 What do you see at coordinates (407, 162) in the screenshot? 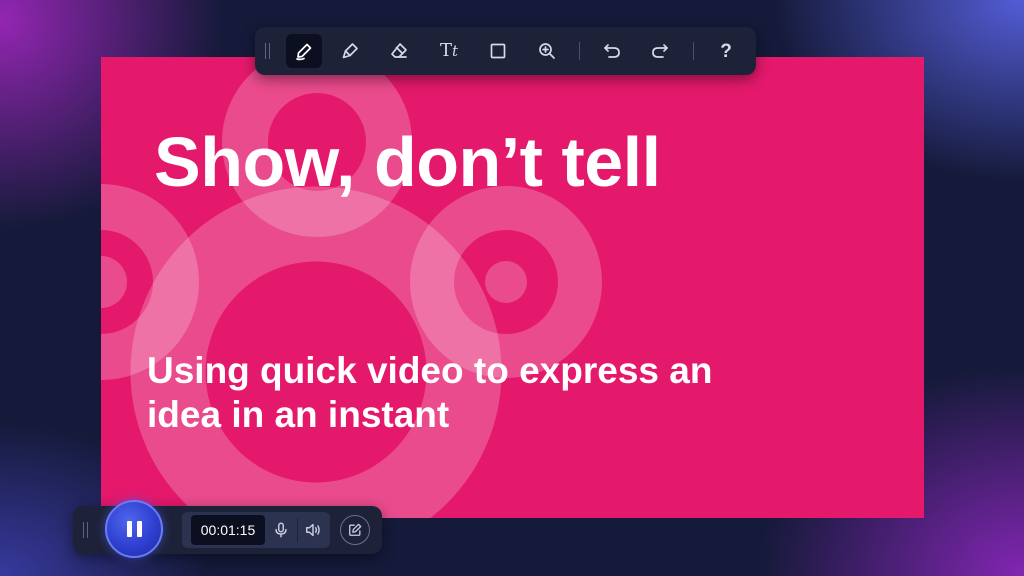
I see `slide-title: Show, don’t tell` at bounding box center [407, 162].